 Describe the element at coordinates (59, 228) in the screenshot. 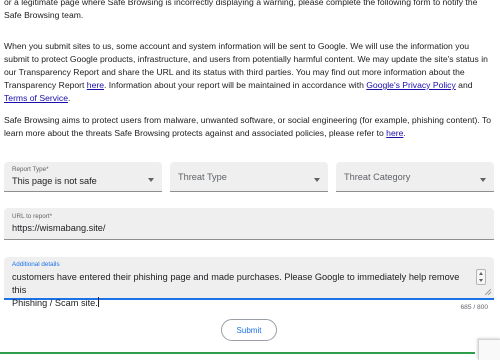

I see `url-value: https://wismabang.site/` at that location.